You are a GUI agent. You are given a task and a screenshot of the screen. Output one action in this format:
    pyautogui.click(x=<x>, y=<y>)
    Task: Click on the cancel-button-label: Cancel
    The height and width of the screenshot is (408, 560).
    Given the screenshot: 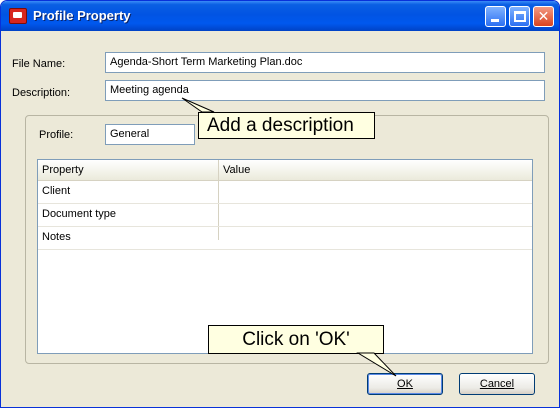 What is the action you would take?
    pyautogui.click(x=497, y=384)
    